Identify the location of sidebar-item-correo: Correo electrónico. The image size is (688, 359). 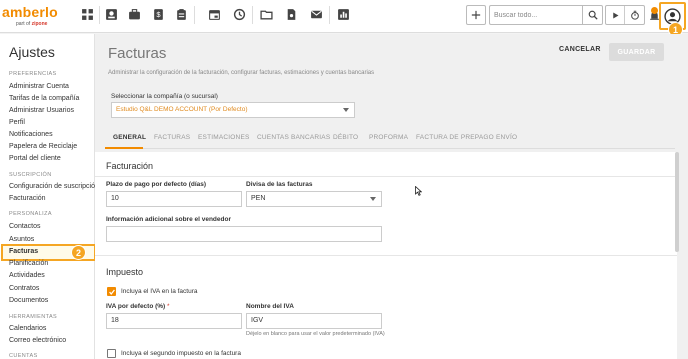
(37, 340).